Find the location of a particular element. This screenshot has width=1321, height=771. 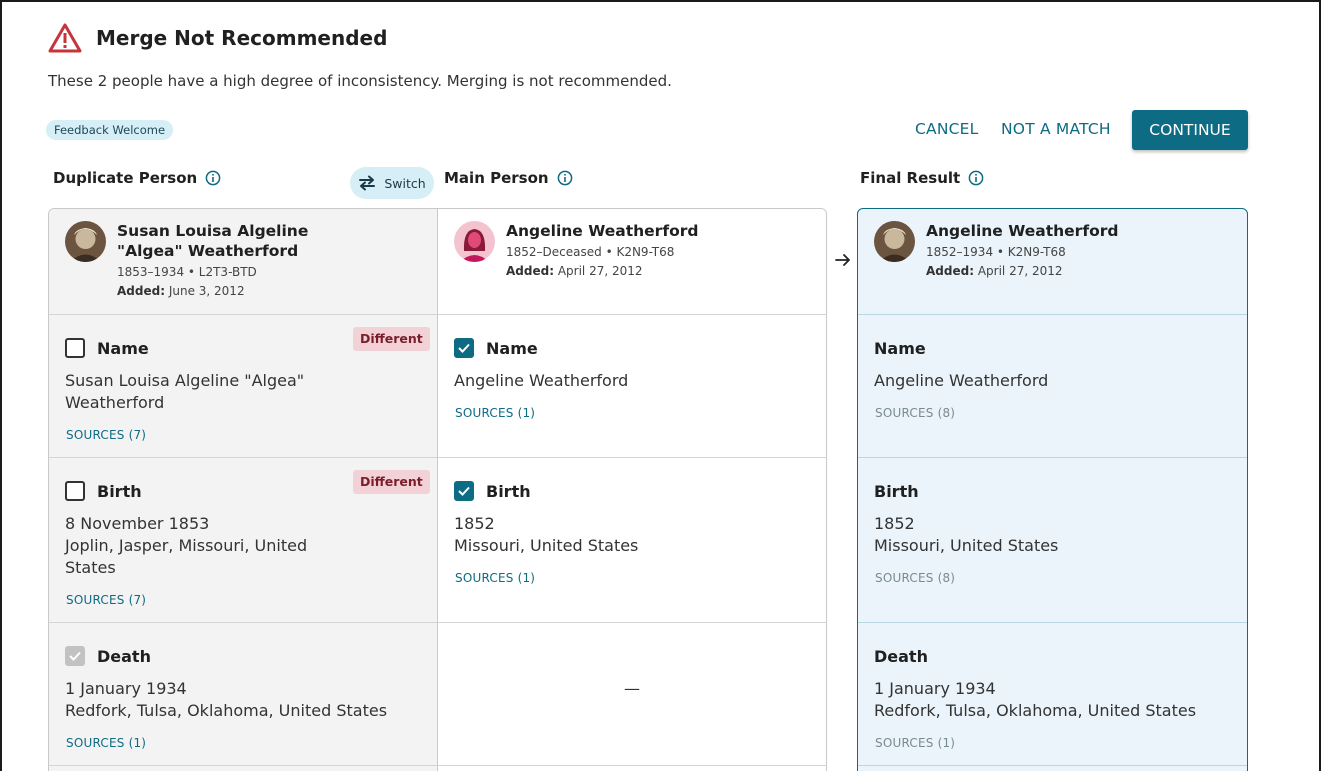

duplicate-person-added: Added: June 3, 2012 is located at coordinates (181, 291).